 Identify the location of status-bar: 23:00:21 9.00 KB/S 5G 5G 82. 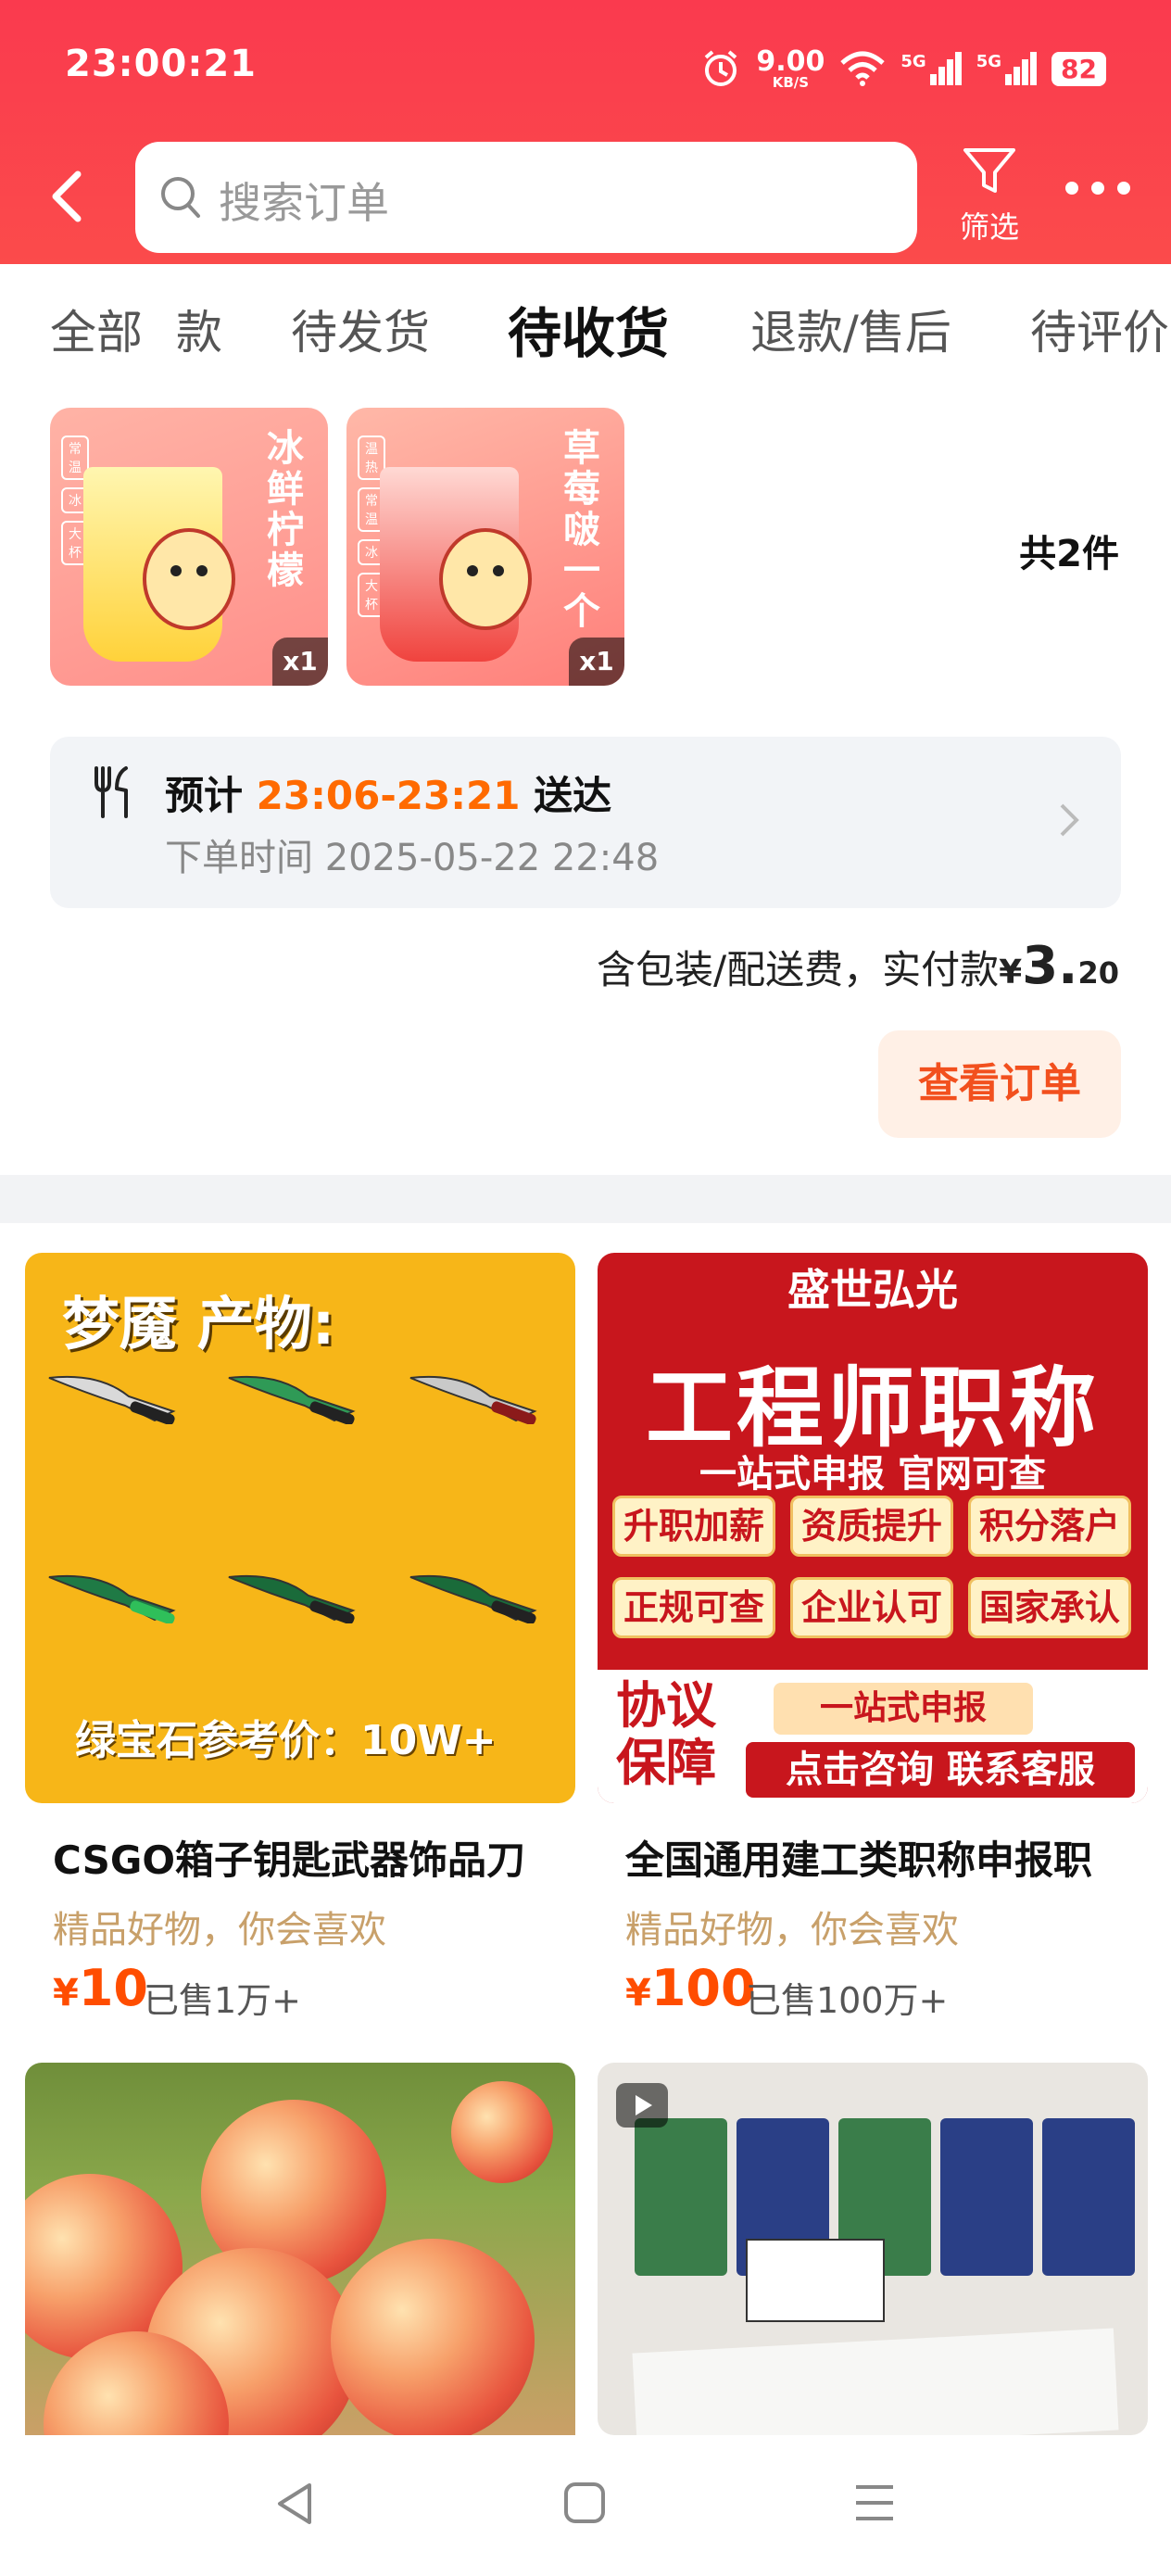
(585, 69).